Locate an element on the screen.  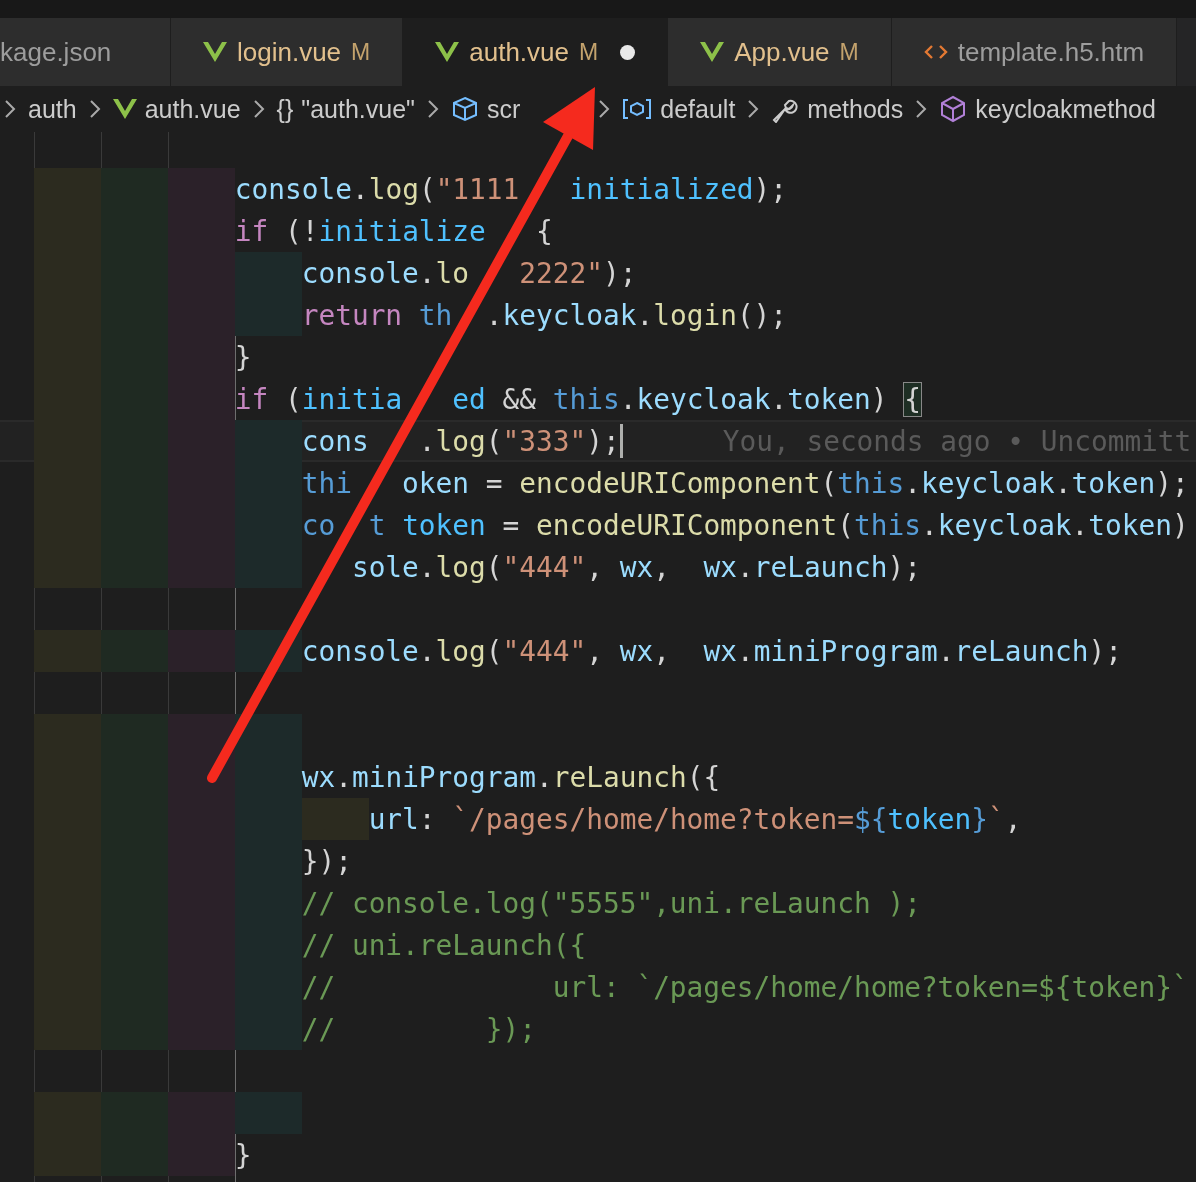
code-line: cons .log("333"); is located at coordinates (460, 441).